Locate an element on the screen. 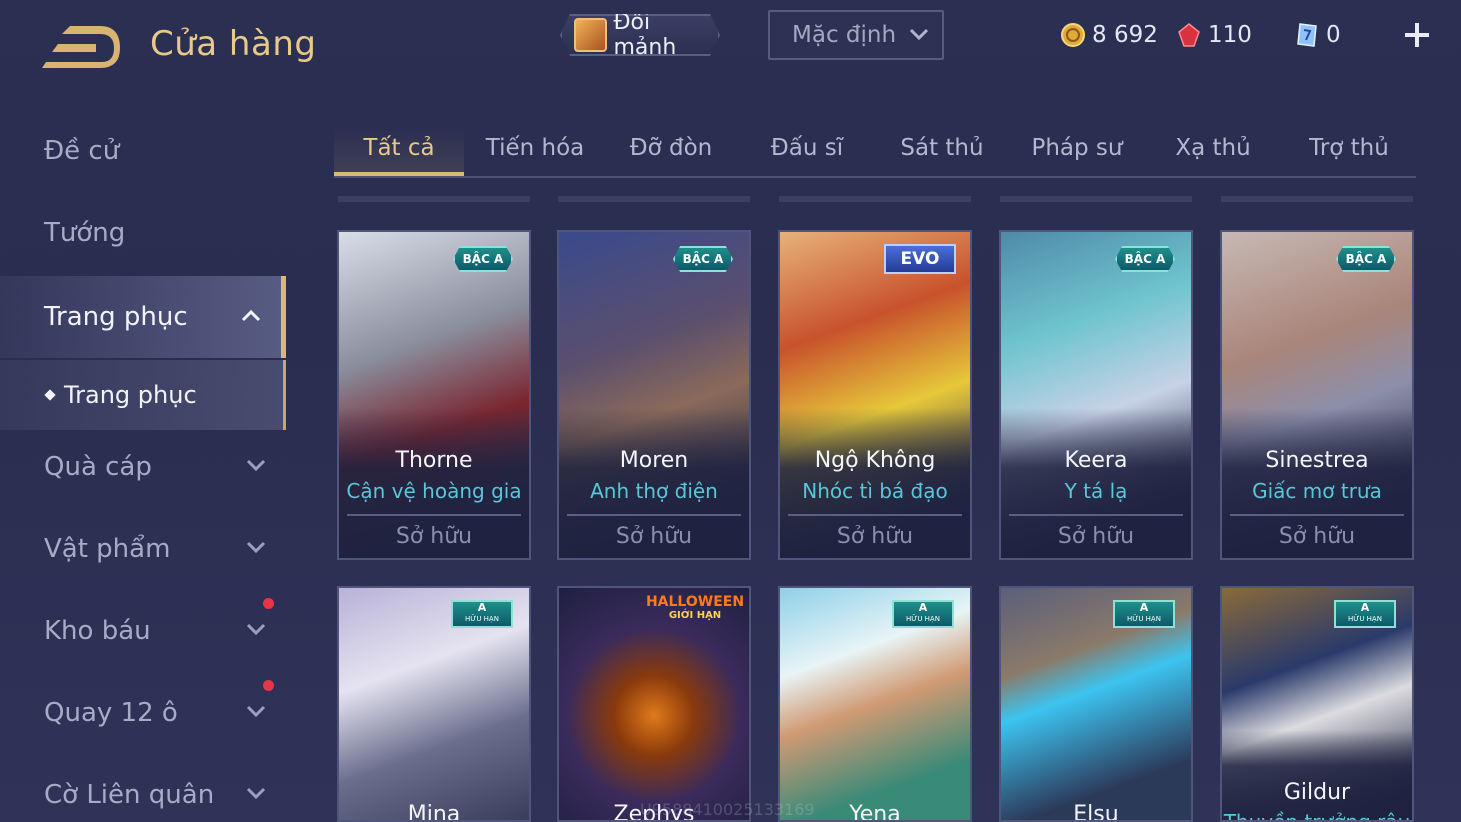  back-arrow-icon is located at coordinates (81, 47).